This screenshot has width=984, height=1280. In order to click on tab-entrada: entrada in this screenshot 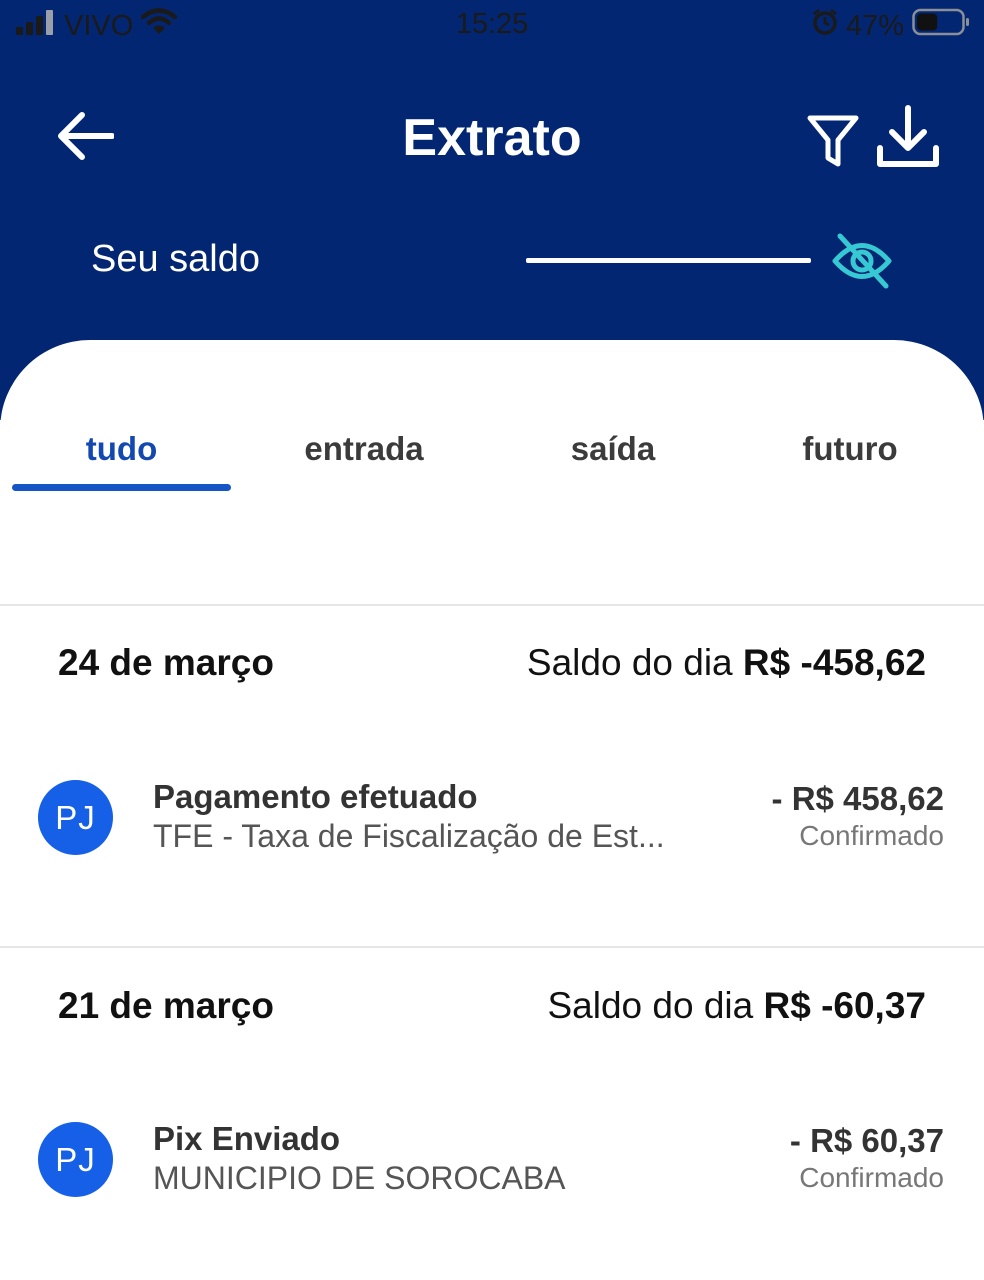, I will do `click(364, 449)`.